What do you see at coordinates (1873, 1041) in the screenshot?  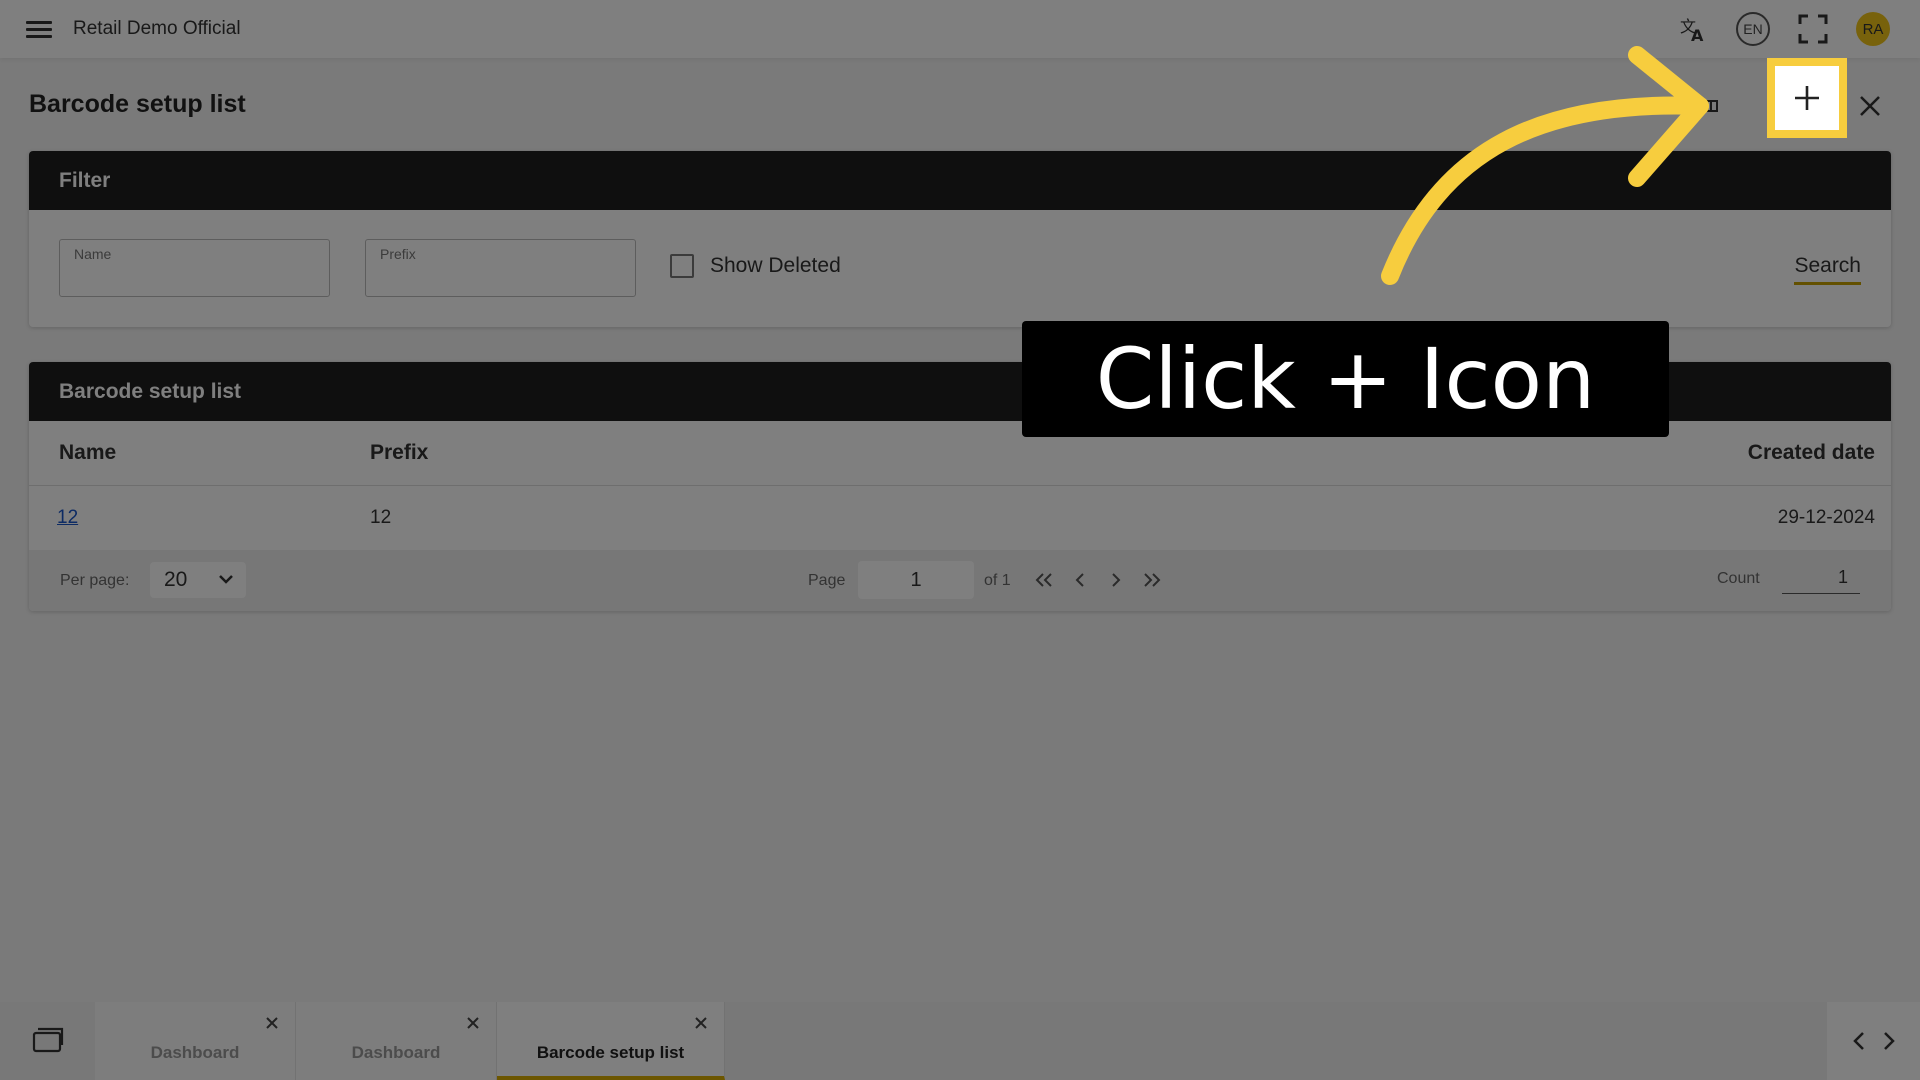 I see `tab-scroll-nav` at bounding box center [1873, 1041].